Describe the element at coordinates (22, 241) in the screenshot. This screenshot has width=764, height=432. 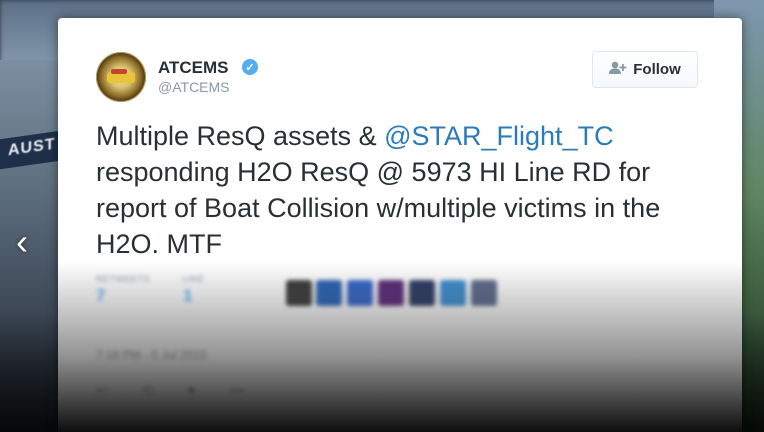
I see `previous-arrow-icon: ‹` at that location.